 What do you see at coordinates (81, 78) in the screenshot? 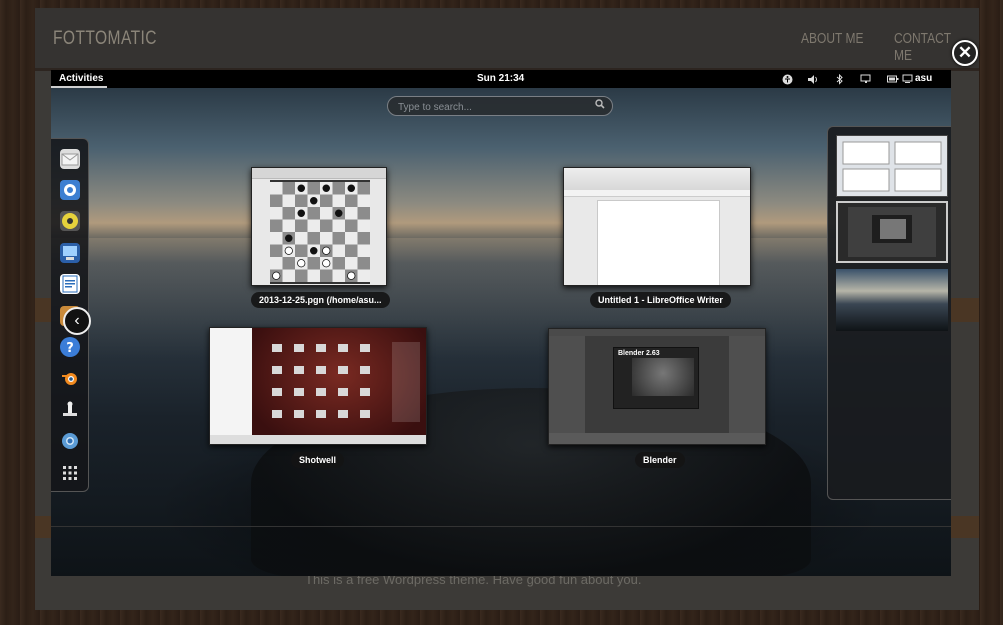
I see `activities-button: Activities` at bounding box center [81, 78].